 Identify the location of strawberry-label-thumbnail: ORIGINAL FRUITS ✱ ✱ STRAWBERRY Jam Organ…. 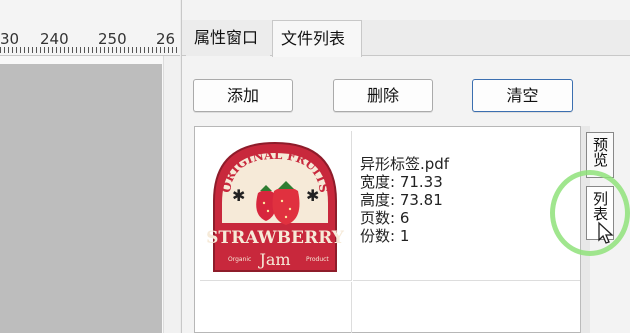
(275, 206).